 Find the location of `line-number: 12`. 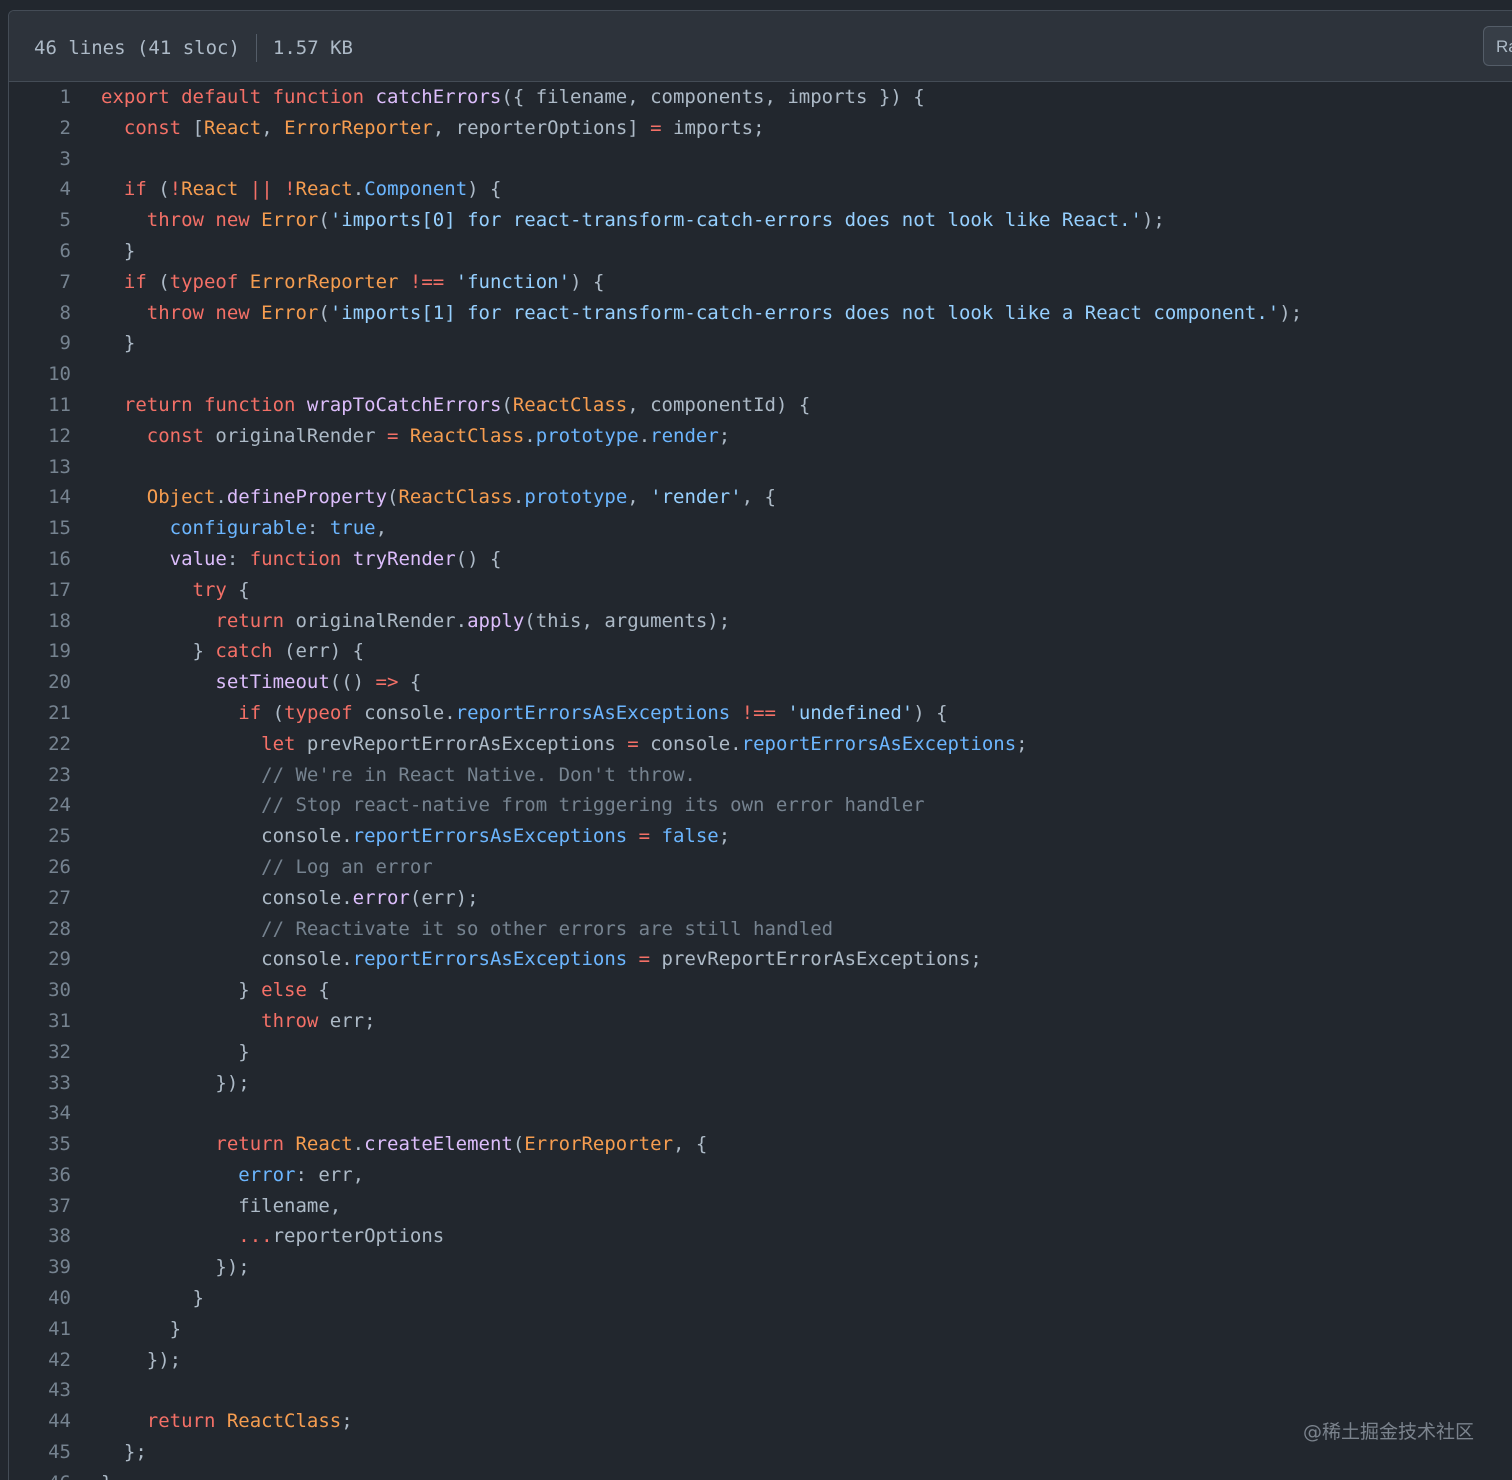

line-number: 12 is located at coordinates (40, 436).